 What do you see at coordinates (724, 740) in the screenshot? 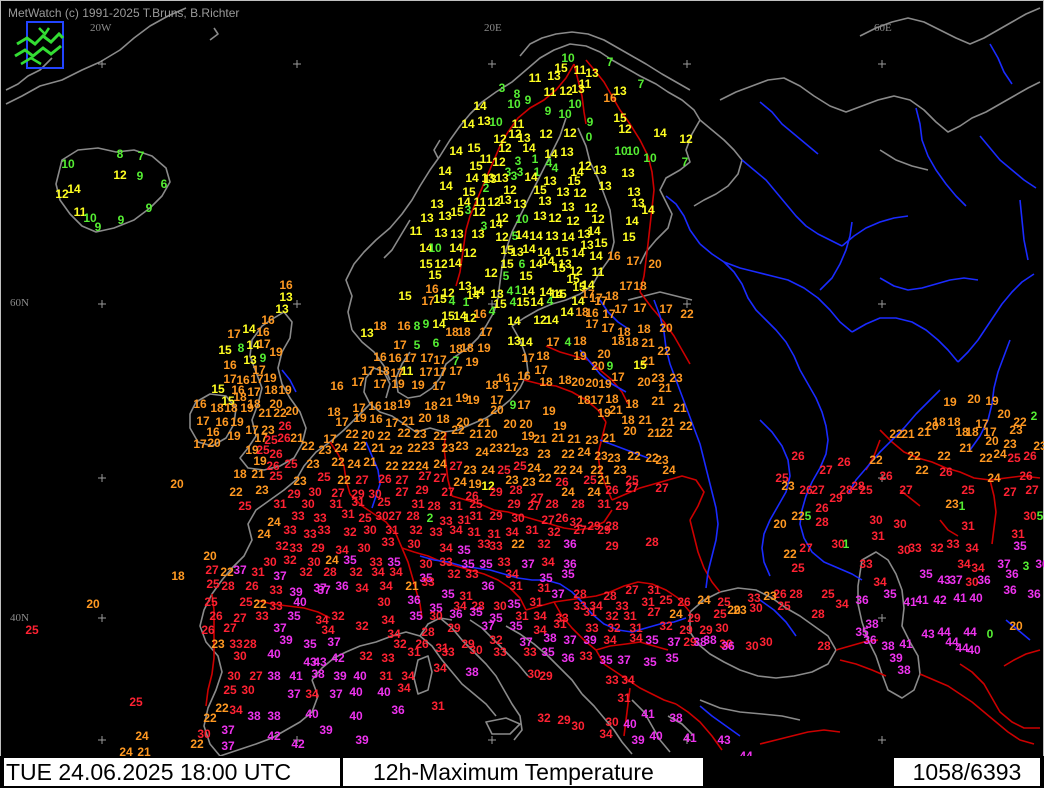
I see `station-temp-label: 43` at bounding box center [724, 740].